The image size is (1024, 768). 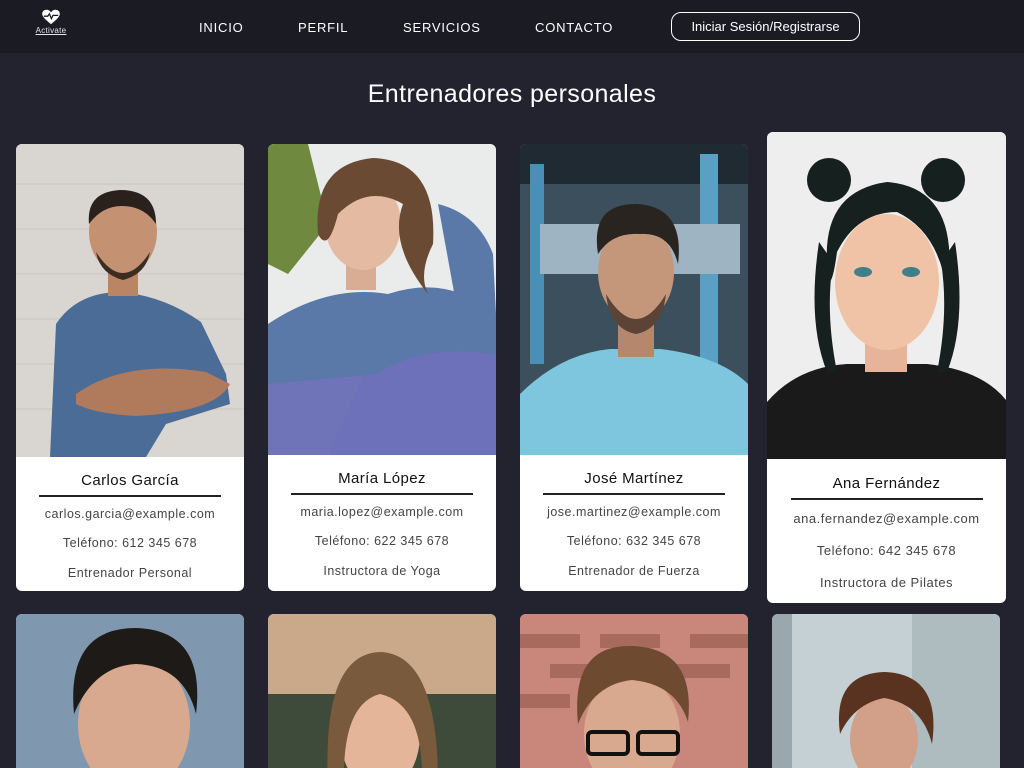 I want to click on trainer-phone: Teléfono: 622 345 678, so click(x=382, y=541).